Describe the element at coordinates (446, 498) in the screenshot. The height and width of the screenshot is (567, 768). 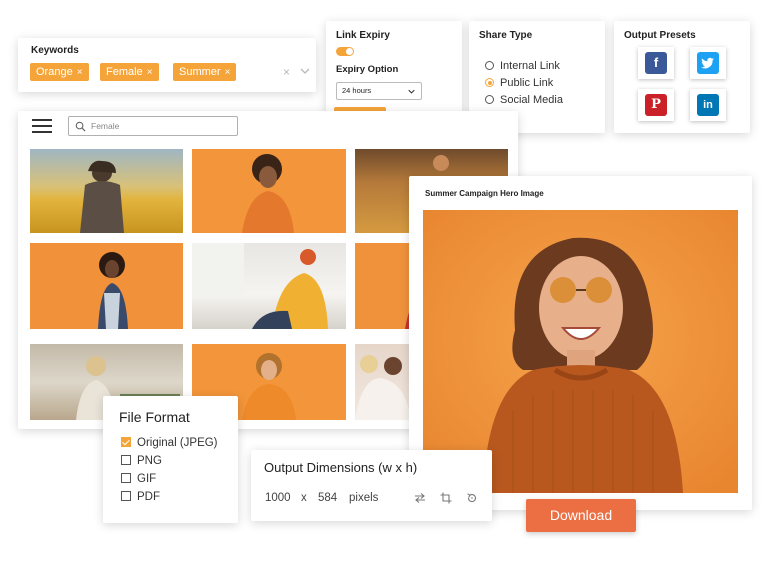
I see `crop-icon` at that location.